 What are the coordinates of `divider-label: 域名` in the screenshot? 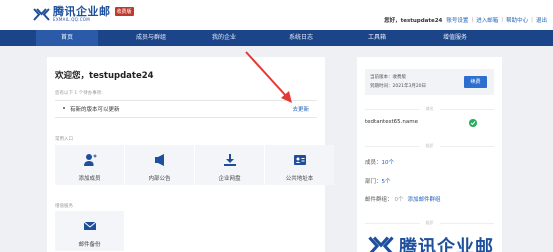 It's located at (429, 109).